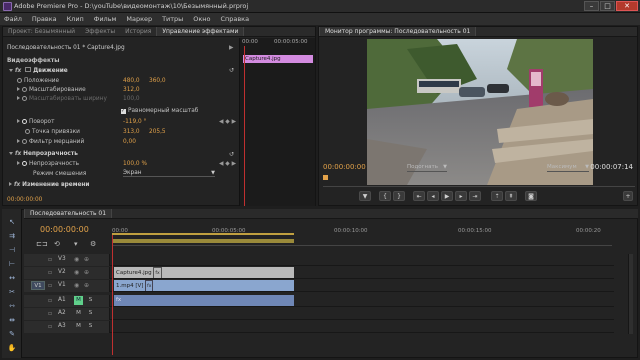 This screenshot has height=360, width=640. Describe the element at coordinates (12, 334) in the screenshot. I see `pen-tool-icon: ✎` at that location.